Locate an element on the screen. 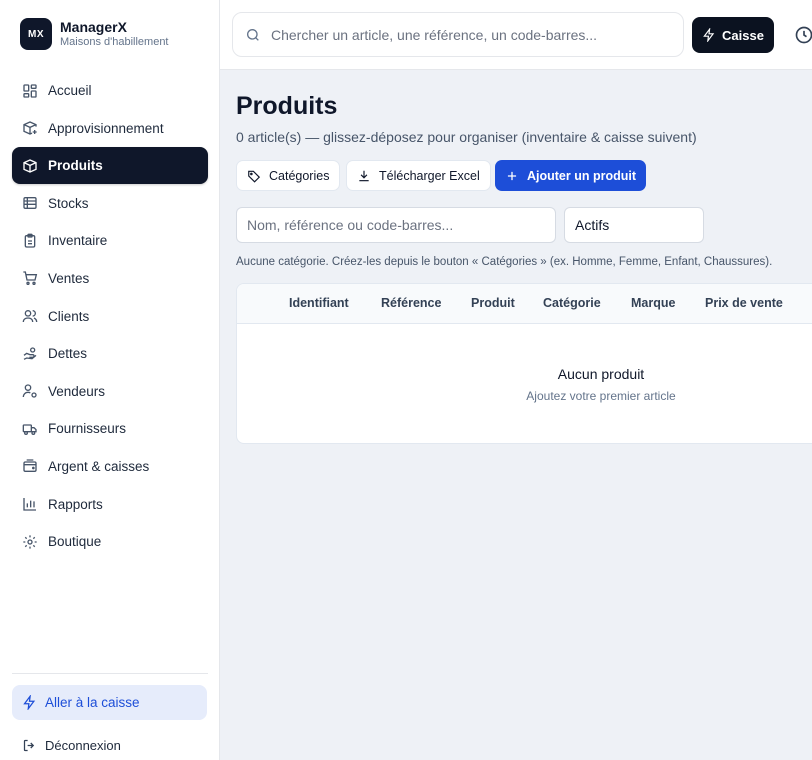 The width and height of the screenshot is (812, 760). sidebar-item-clients: Clients is located at coordinates (110, 316).